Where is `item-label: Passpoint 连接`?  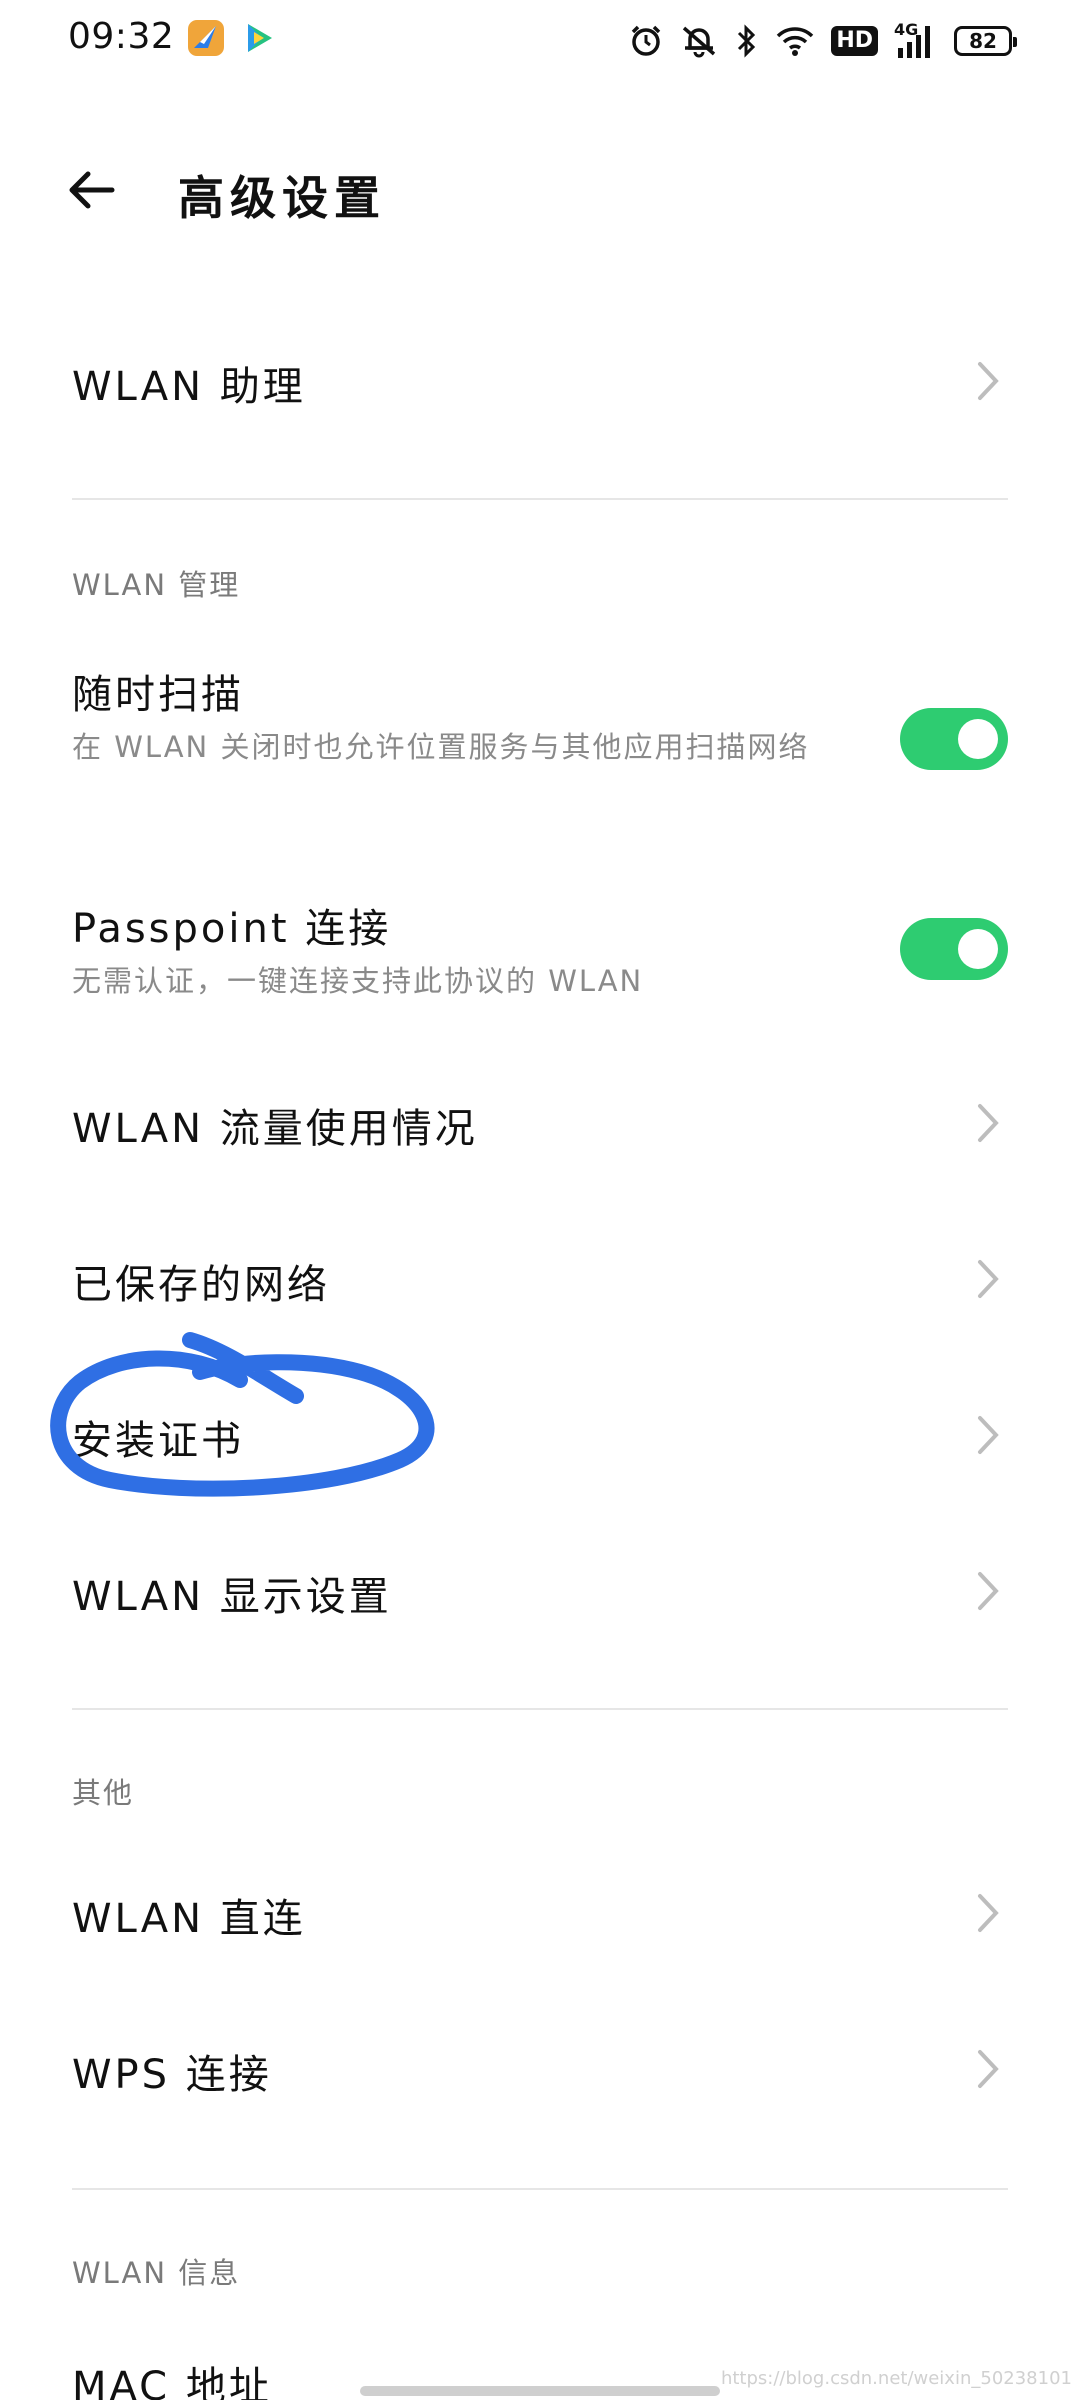 item-label: Passpoint 连接 is located at coordinates (232, 929).